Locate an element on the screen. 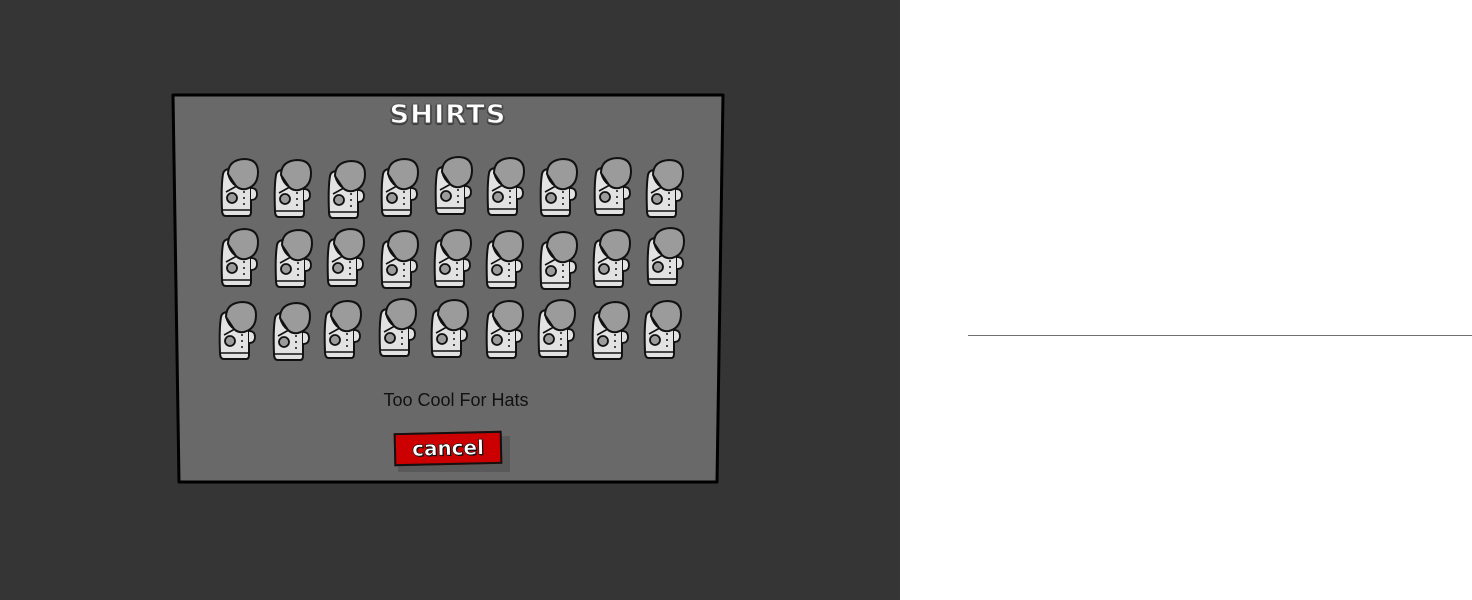  divider-line is located at coordinates (1220, 335).